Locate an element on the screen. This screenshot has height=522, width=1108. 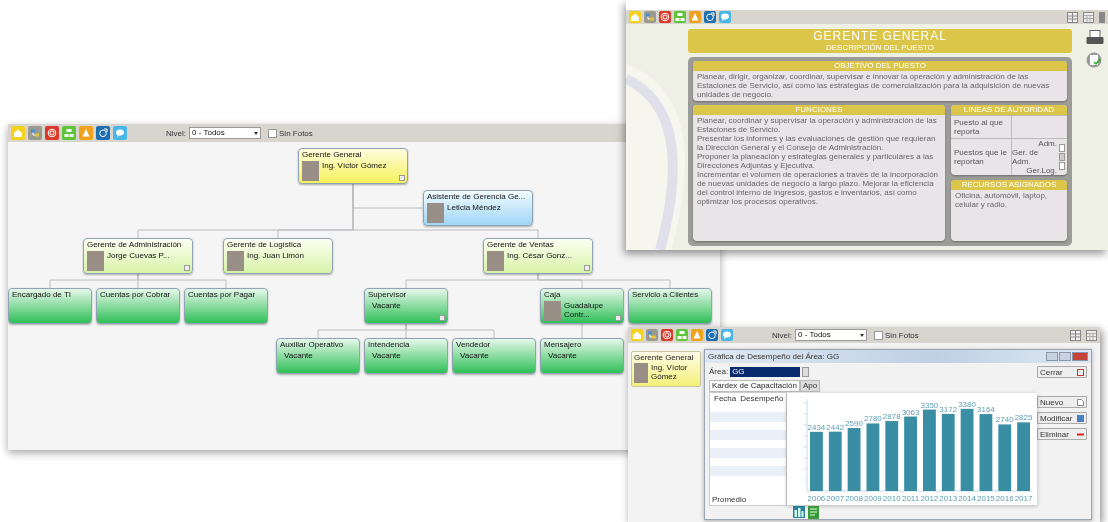
data-label: 2434 is located at coordinates (816, 427).